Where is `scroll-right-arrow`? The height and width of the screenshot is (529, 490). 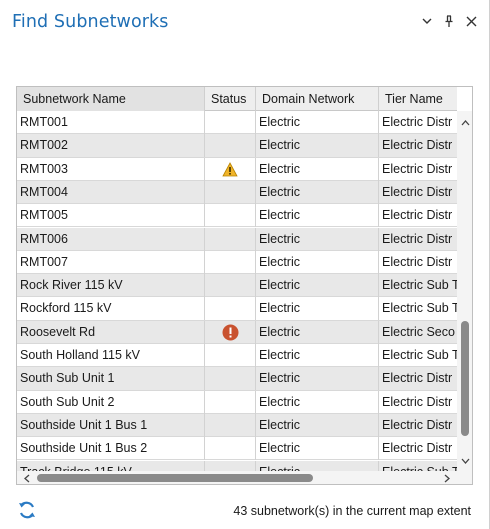 scroll-right-arrow is located at coordinates (447, 478).